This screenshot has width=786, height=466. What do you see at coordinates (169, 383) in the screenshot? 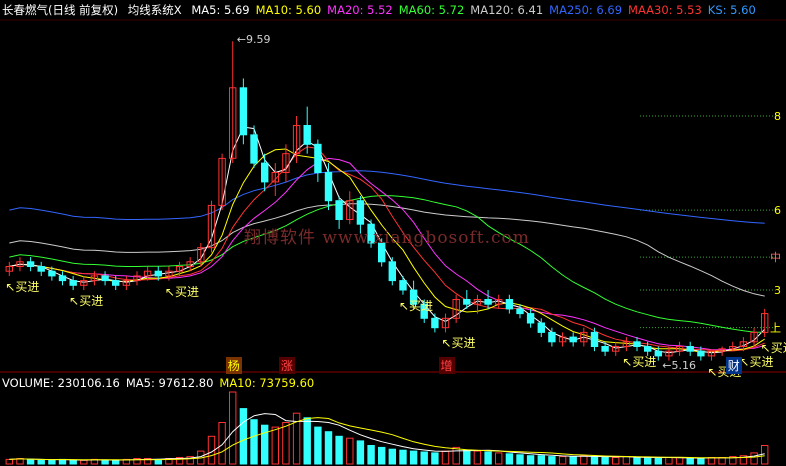
I see `volume-ma-item: MA5: 97612.80` at bounding box center [169, 383].